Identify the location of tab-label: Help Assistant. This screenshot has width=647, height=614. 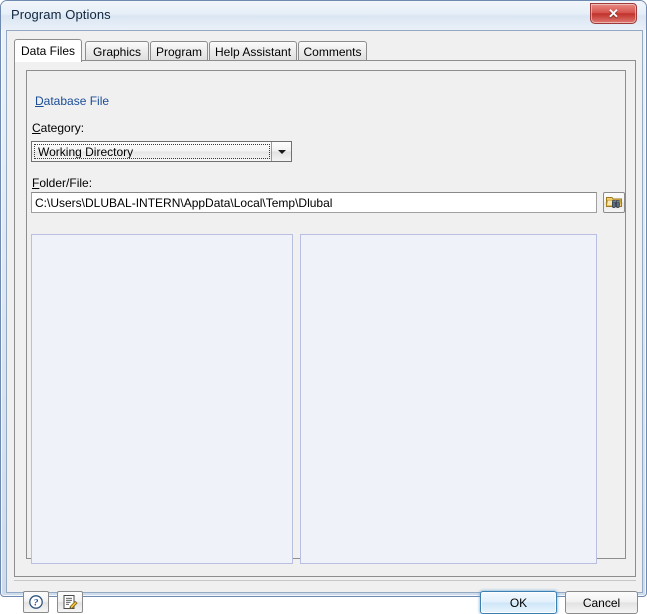
(253, 51).